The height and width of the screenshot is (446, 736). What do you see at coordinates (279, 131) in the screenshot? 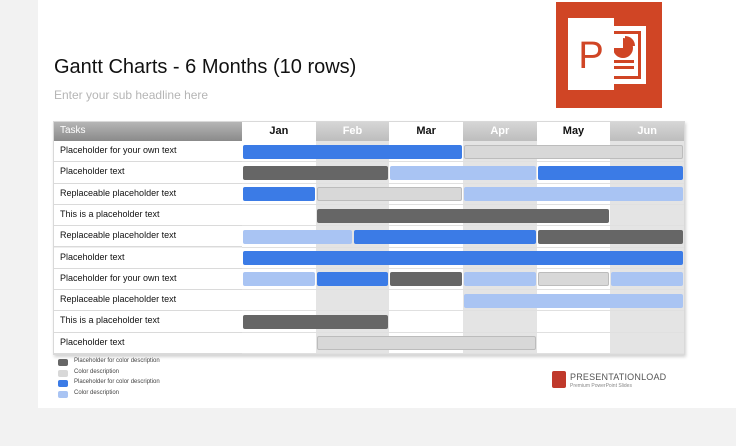
I see `month-header: Jan` at bounding box center [279, 131].